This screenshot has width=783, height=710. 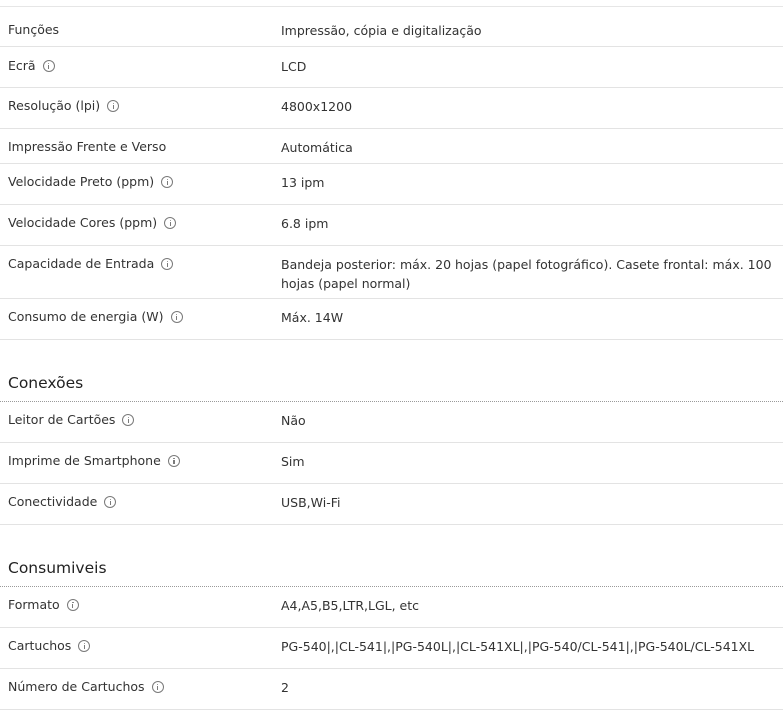 What do you see at coordinates (391, 108) in the screenshot?
I see `spec-row-resolucao: Resolução (lpi) 4800x1200` at bounding box center [391, 108].